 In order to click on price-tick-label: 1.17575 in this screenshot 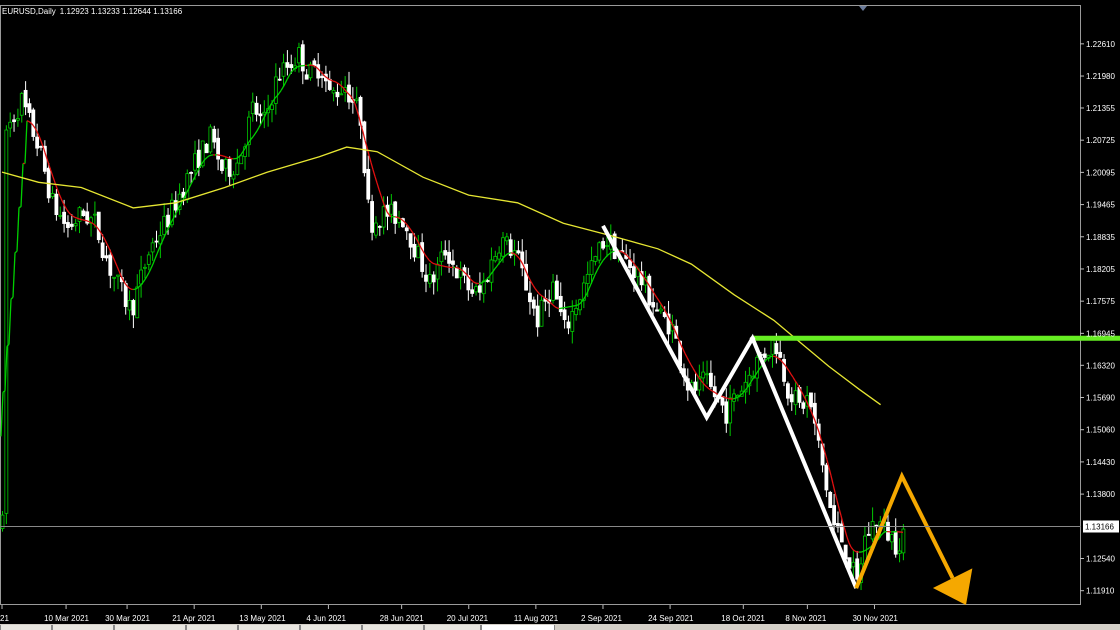, I will do `click(1100, 301)`.